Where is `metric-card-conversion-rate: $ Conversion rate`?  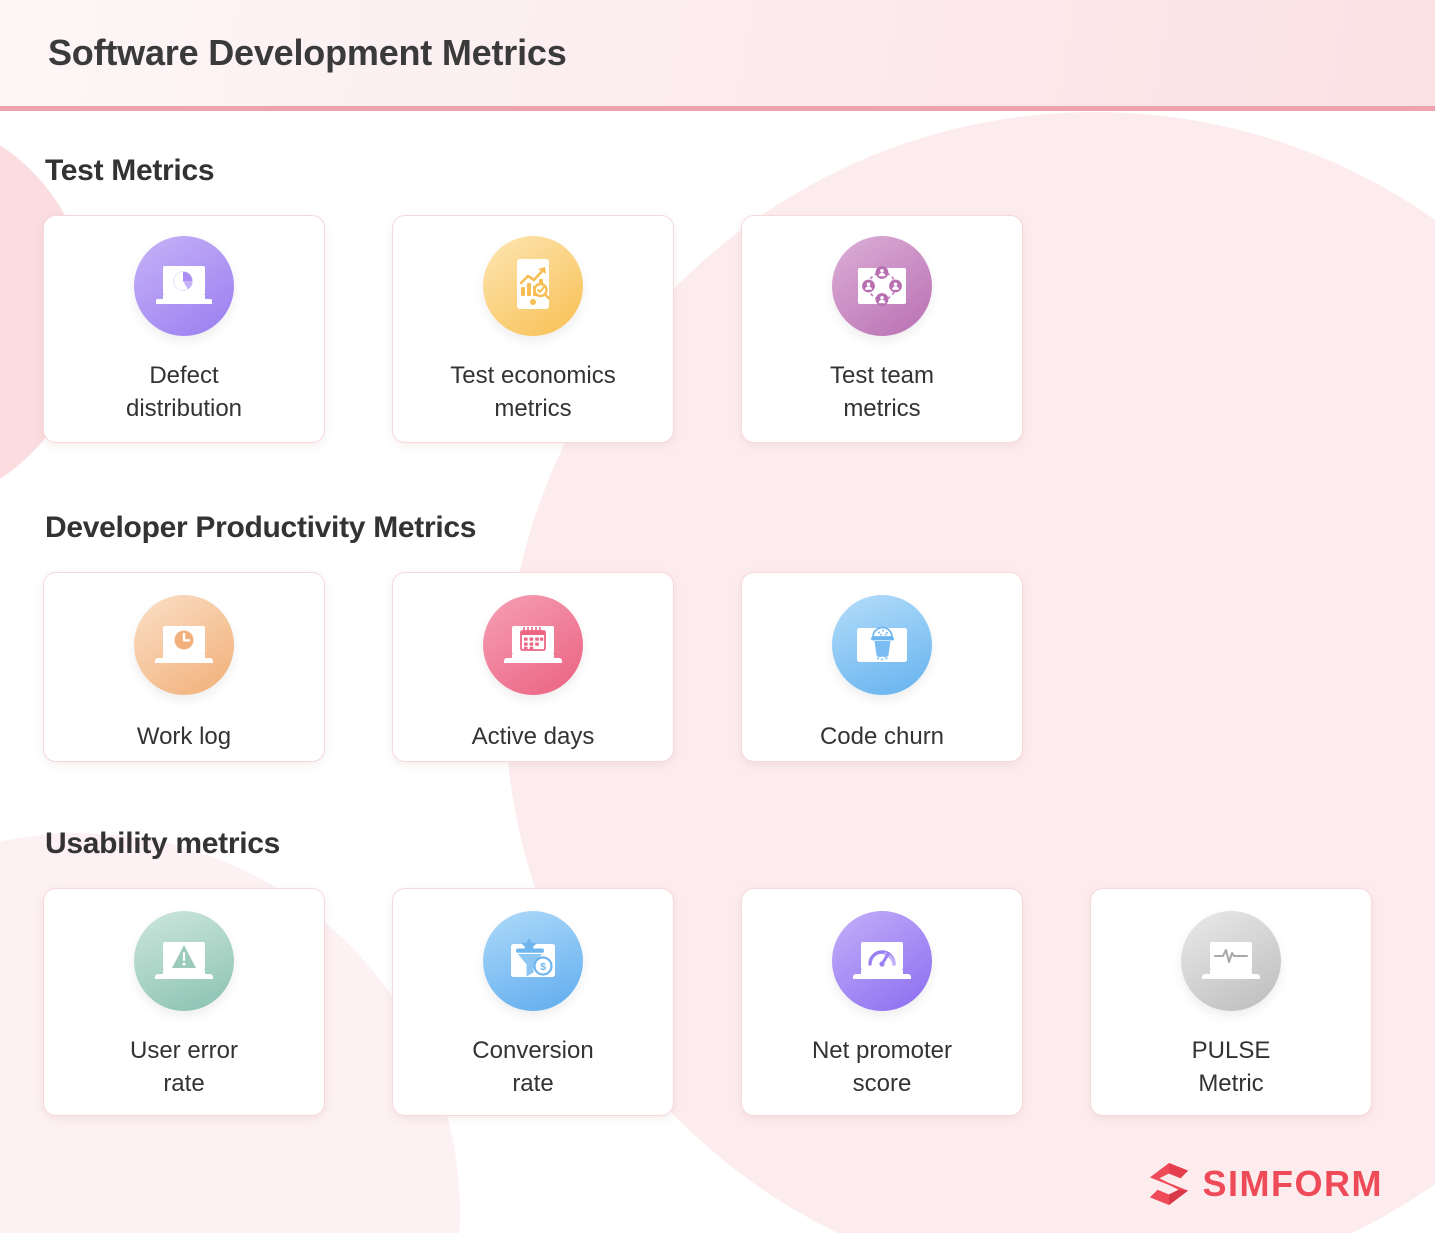
metric-card-conversion-rate: $ Conversion rate is located at coordinates (533, 1002).